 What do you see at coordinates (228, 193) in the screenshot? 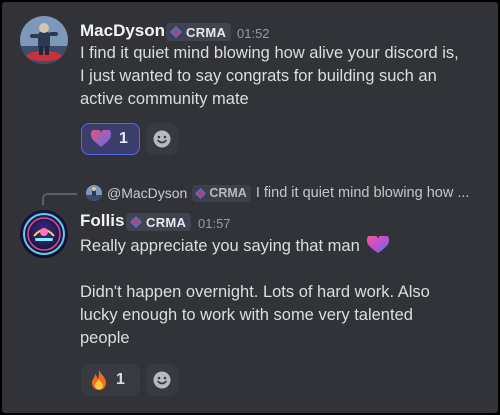
I see `reply-server-tag-label: CRMA` at bounding box center [228, 193].